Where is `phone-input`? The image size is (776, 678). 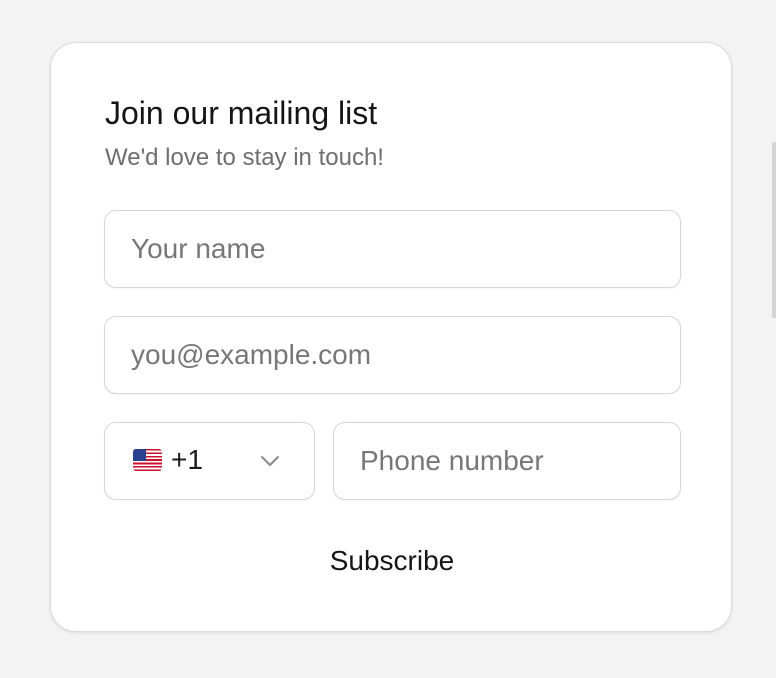
phone-input is located at coordinates (507, 461).